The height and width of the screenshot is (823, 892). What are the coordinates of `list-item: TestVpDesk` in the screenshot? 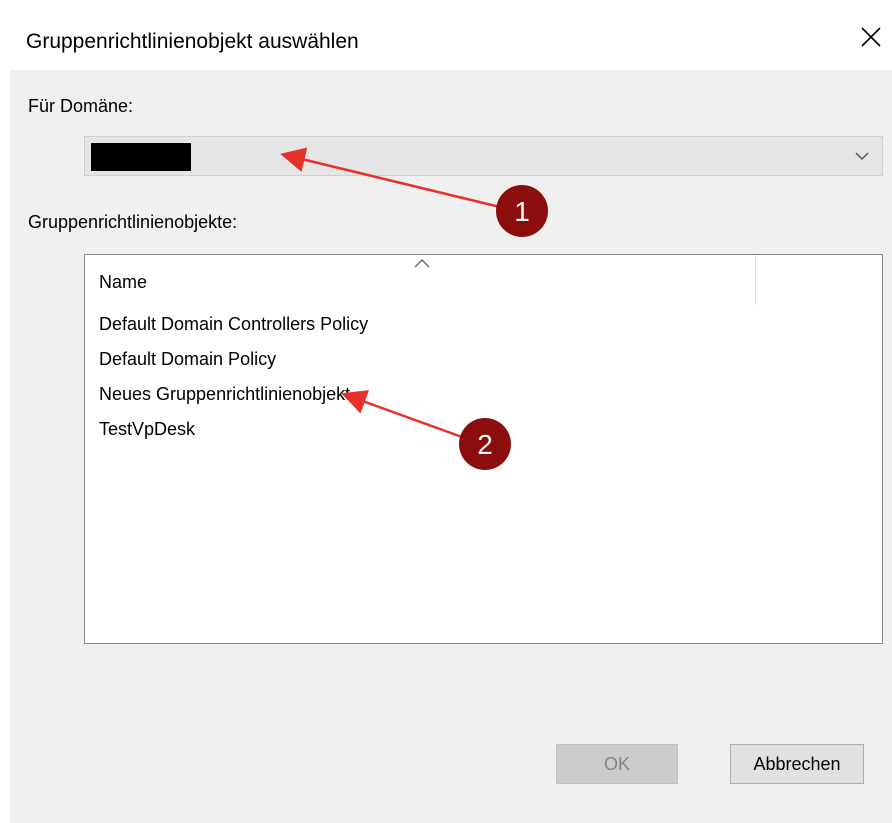 It's located at (147, 429).